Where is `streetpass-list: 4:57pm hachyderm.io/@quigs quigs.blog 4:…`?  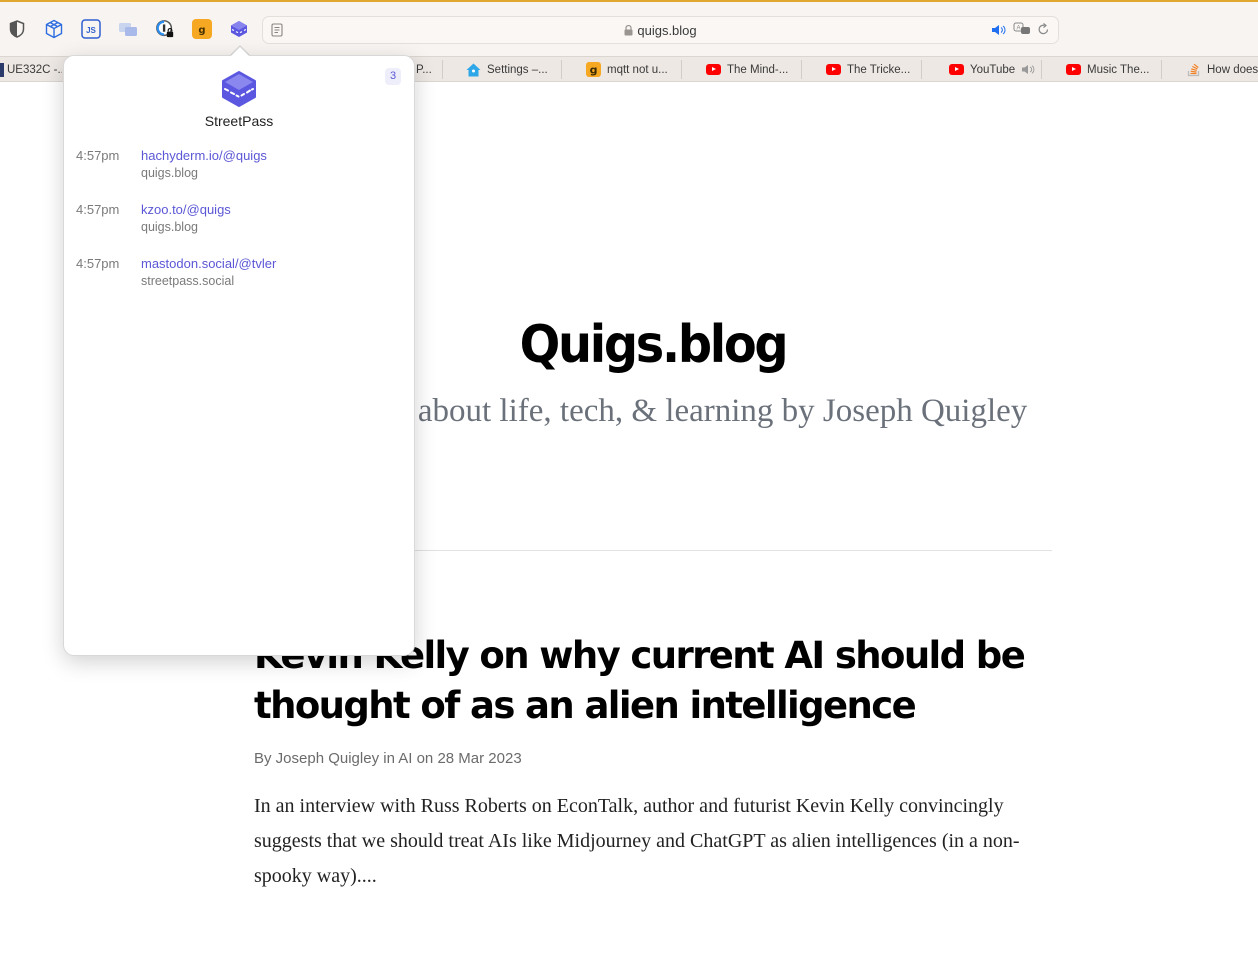
streetpass-list: 4:57pm hachyderm.io/@quigs quigs.blog 4:… is located at coordinates (240, 229).